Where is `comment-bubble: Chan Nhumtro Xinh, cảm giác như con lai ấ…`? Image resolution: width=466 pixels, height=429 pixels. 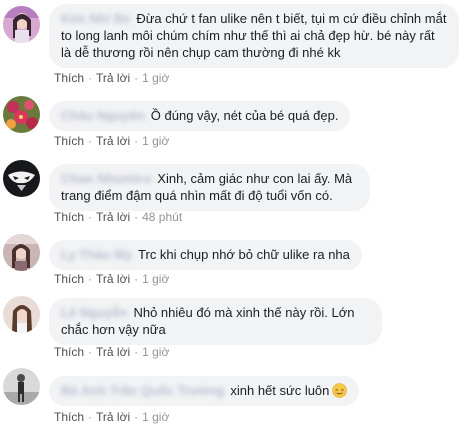 comment-bubble: Chan Nhumtro Xinh, cảm giác như con lai ấ… is located at coordinates (209, 187).